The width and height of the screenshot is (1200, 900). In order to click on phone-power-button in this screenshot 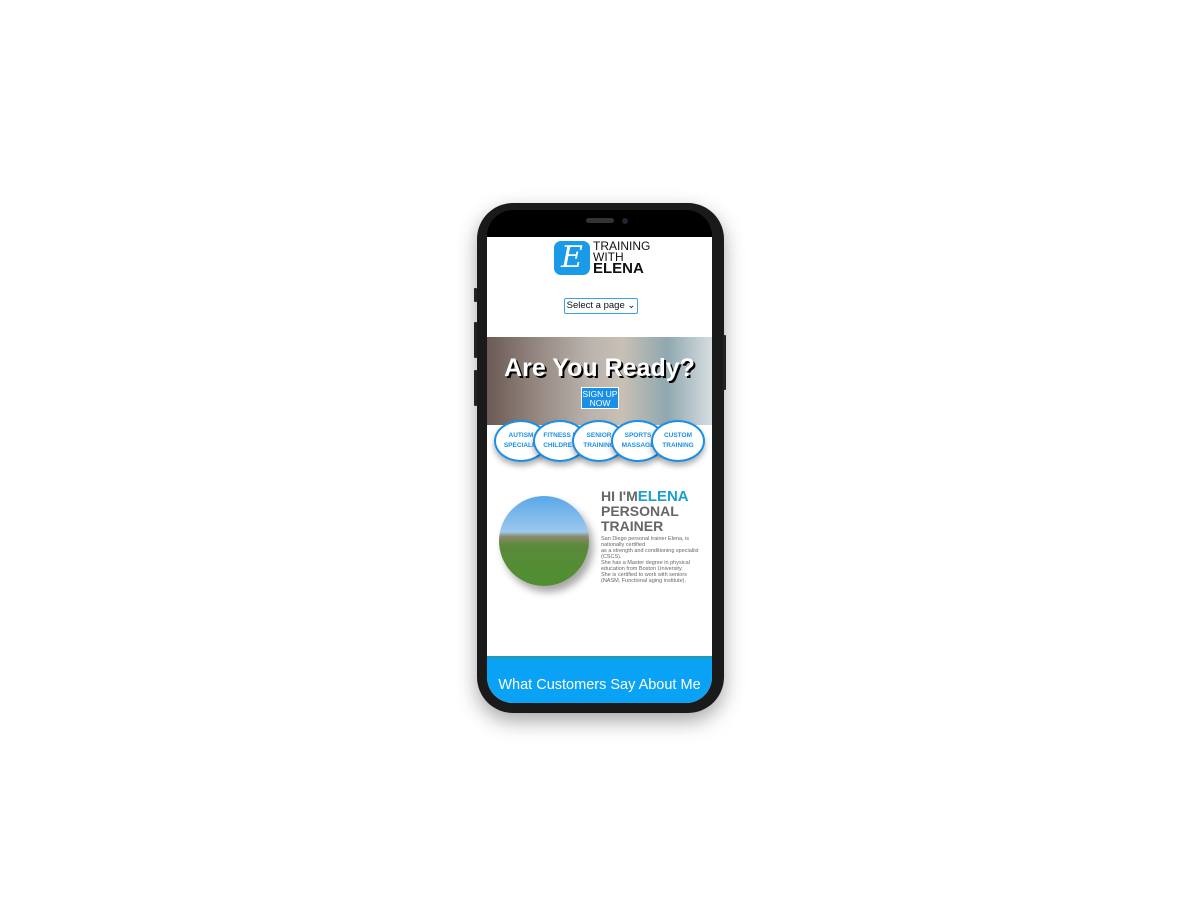, I will do `click(724, 362)`.